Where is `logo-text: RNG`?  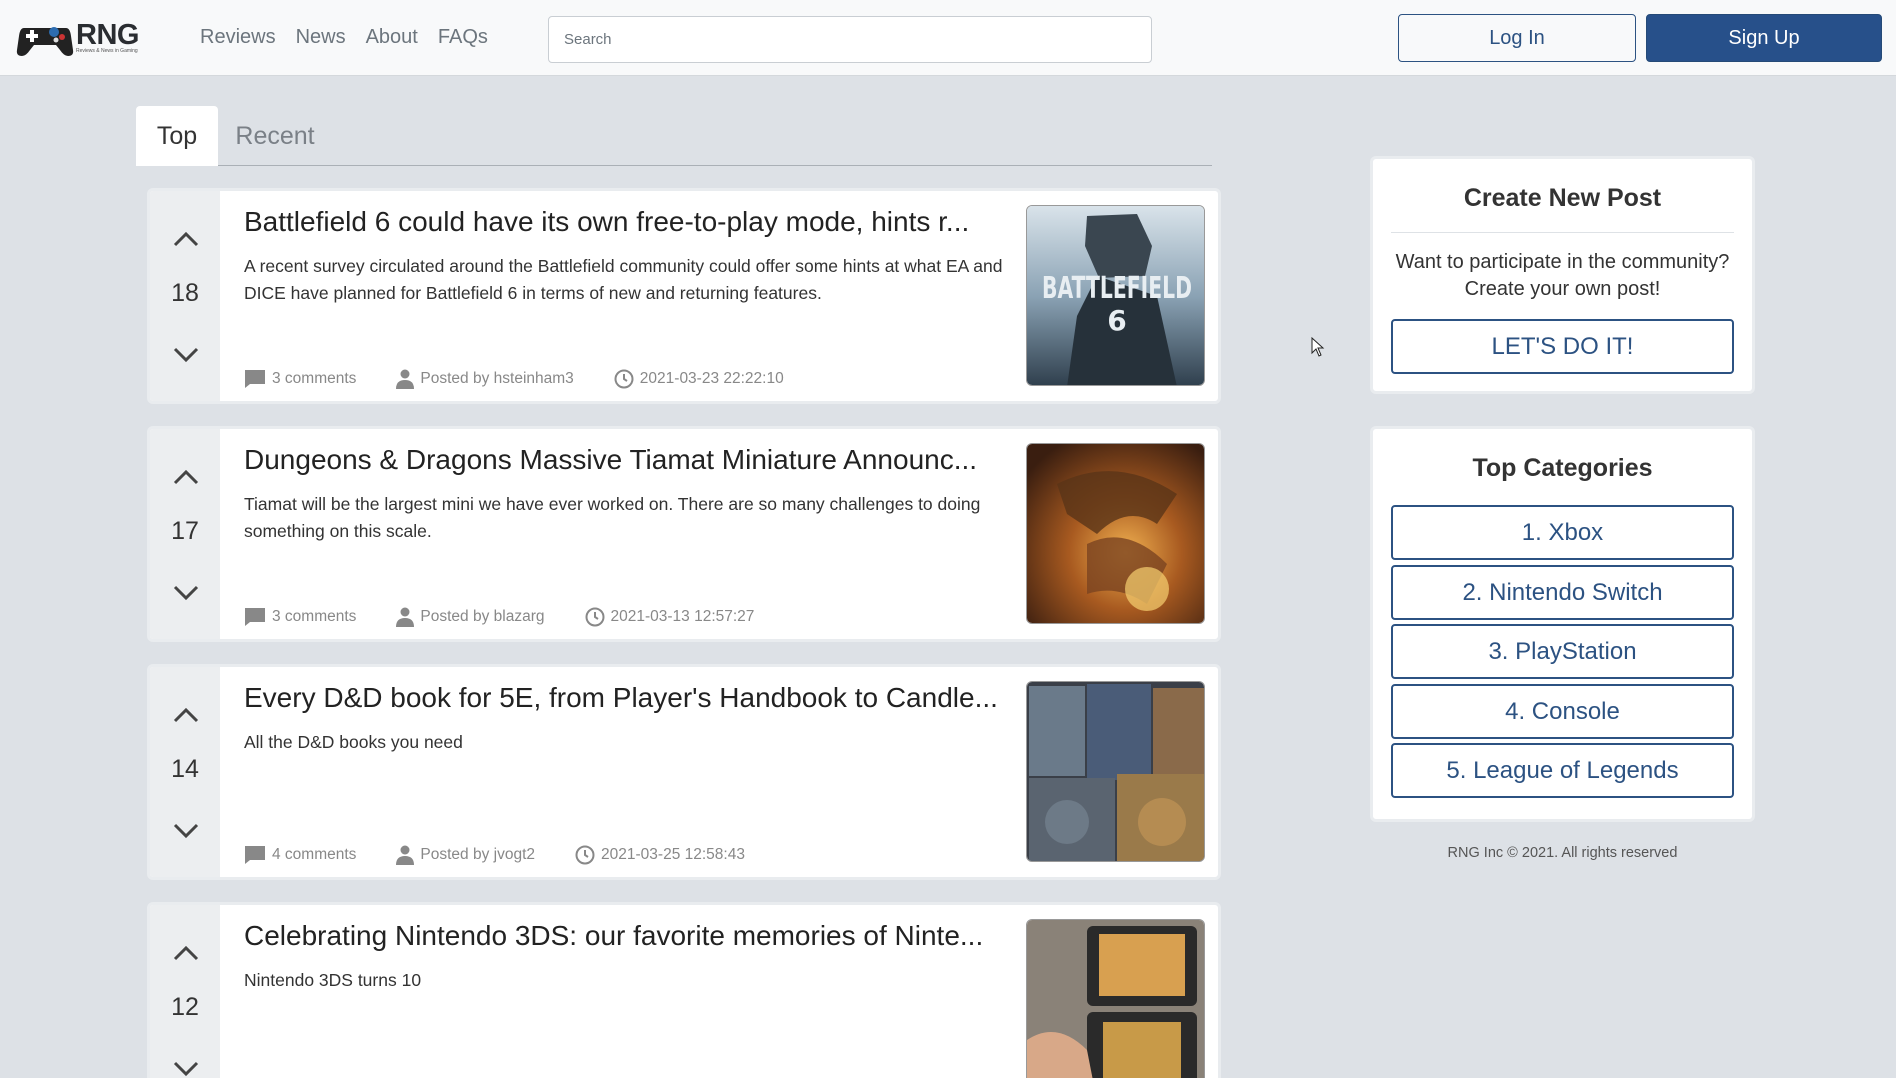
logo-text: RNG is located at coordinates (107, 34).